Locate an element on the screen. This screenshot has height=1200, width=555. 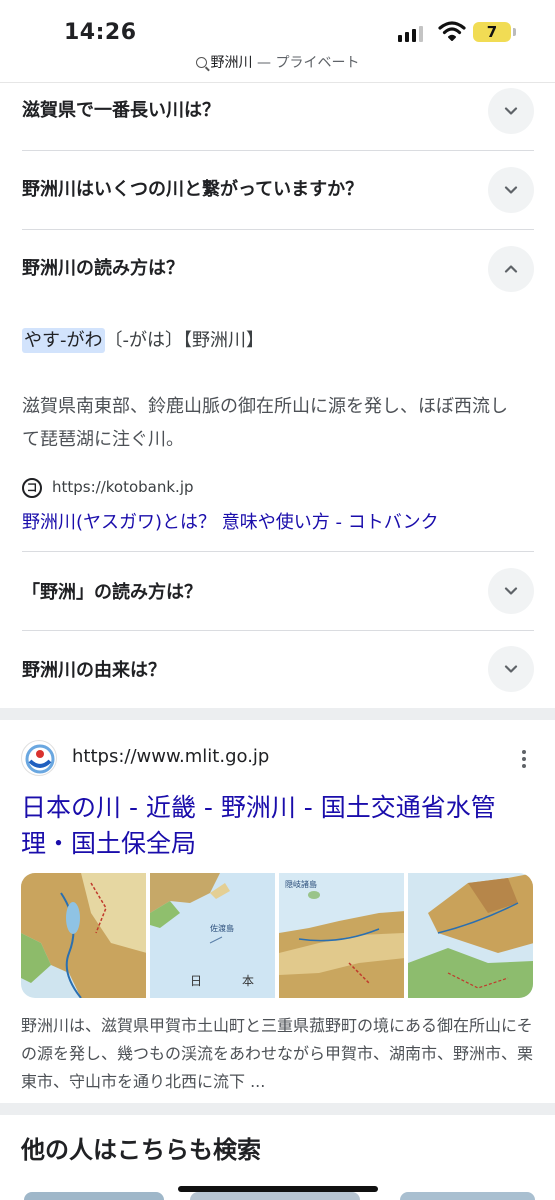
faq-question-2: 野洲川はいくつの川と繋がっていますか？ is located at coordinates (192, 188).